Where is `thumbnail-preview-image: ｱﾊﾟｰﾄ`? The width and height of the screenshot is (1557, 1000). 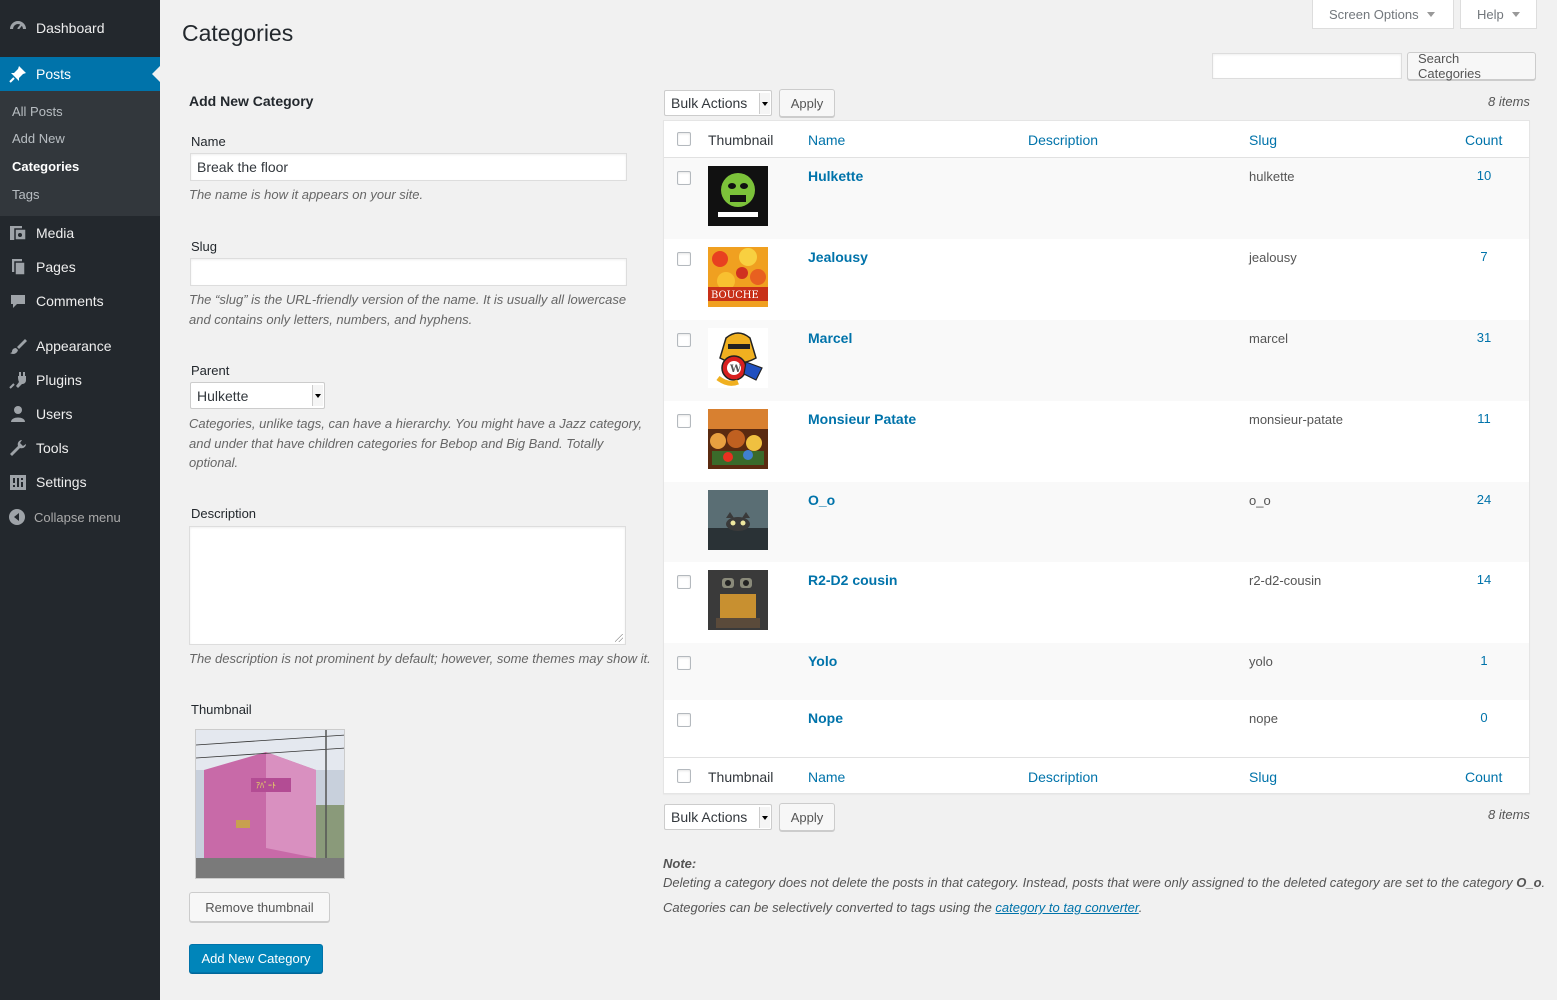
thumbnail-preview-image: ｱﾊﾟｰﾄ is located at coordinates (270, 804).